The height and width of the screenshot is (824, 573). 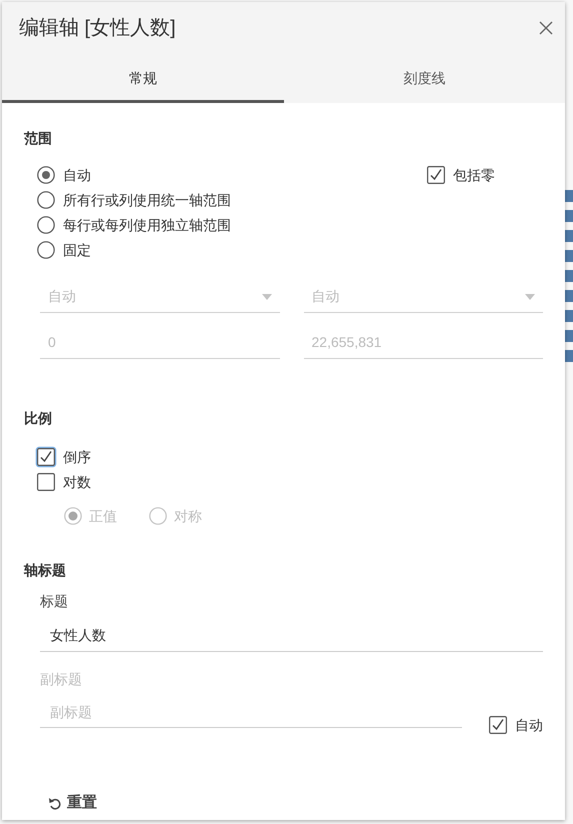 I want to click on checkbox-label: 包括零, so click(x=474, y=175).